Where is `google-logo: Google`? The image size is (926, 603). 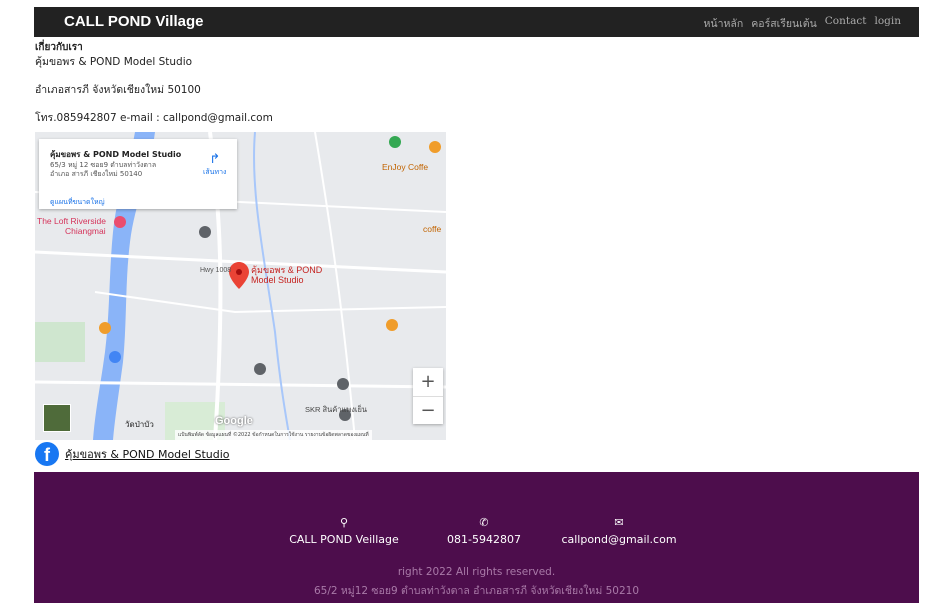 google-logo: Google is located at coordinates (234, 421).